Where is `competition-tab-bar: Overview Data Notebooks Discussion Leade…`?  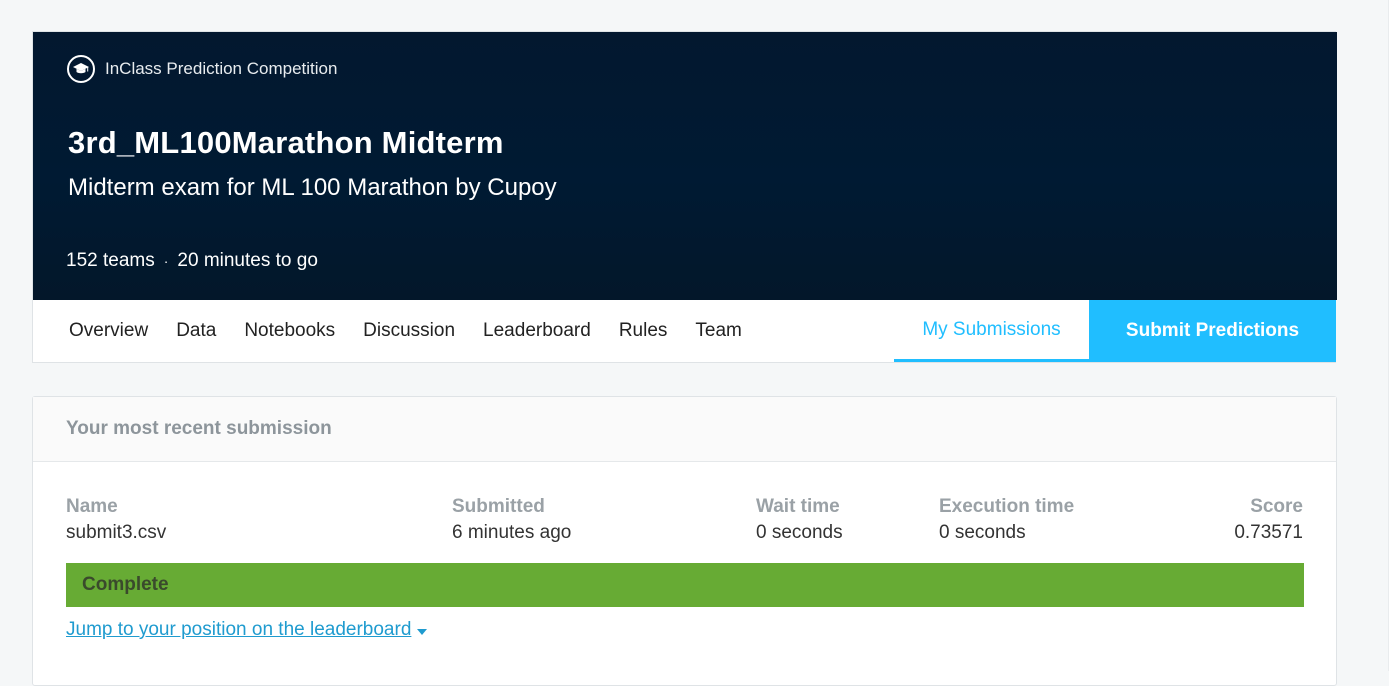
competition-tab-bar: Overview Data Notebooks Discussion Leade… is located at coordinates (684, 331).